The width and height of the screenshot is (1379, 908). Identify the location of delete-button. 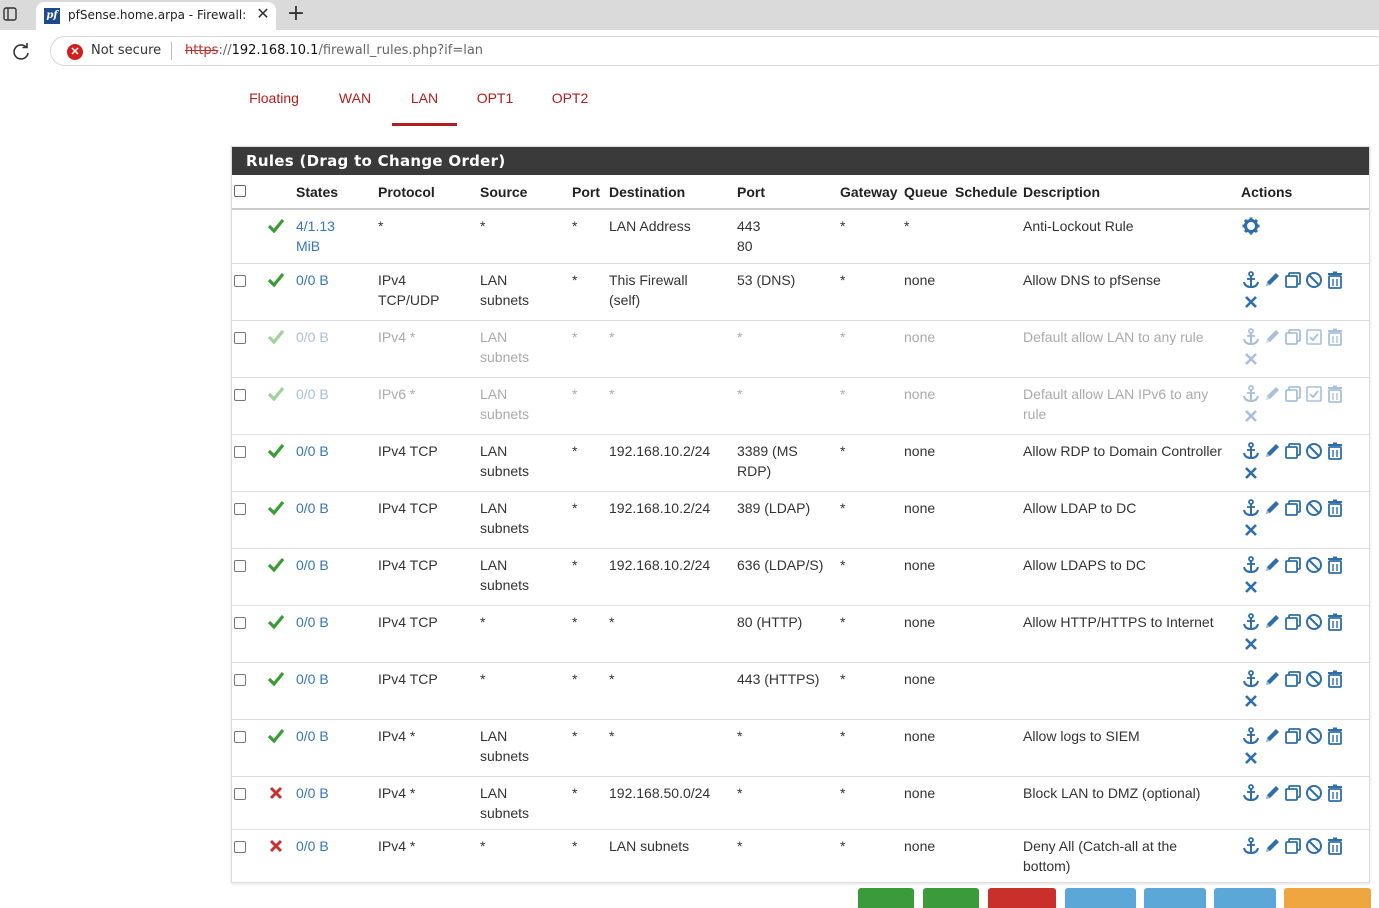
(1022, 898).